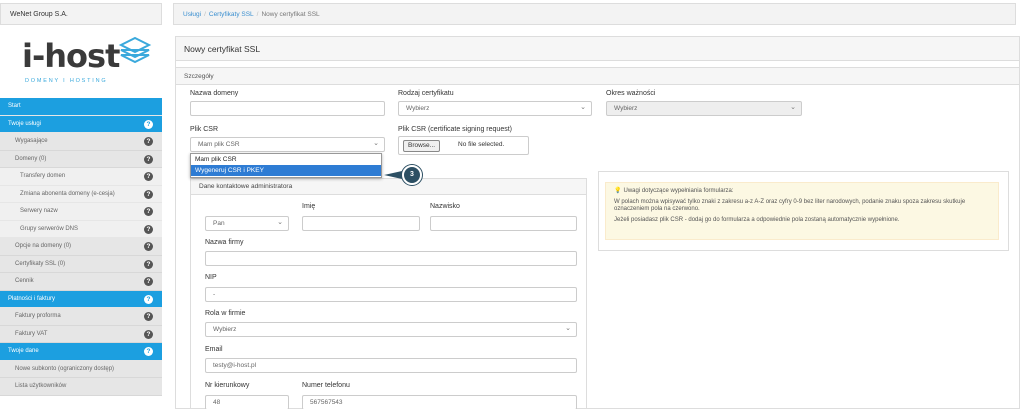 The width and height of the screenshot is (1024, 409). I want to click on breadcrumb-link-uslugi: Usługi, so click(192, 14).